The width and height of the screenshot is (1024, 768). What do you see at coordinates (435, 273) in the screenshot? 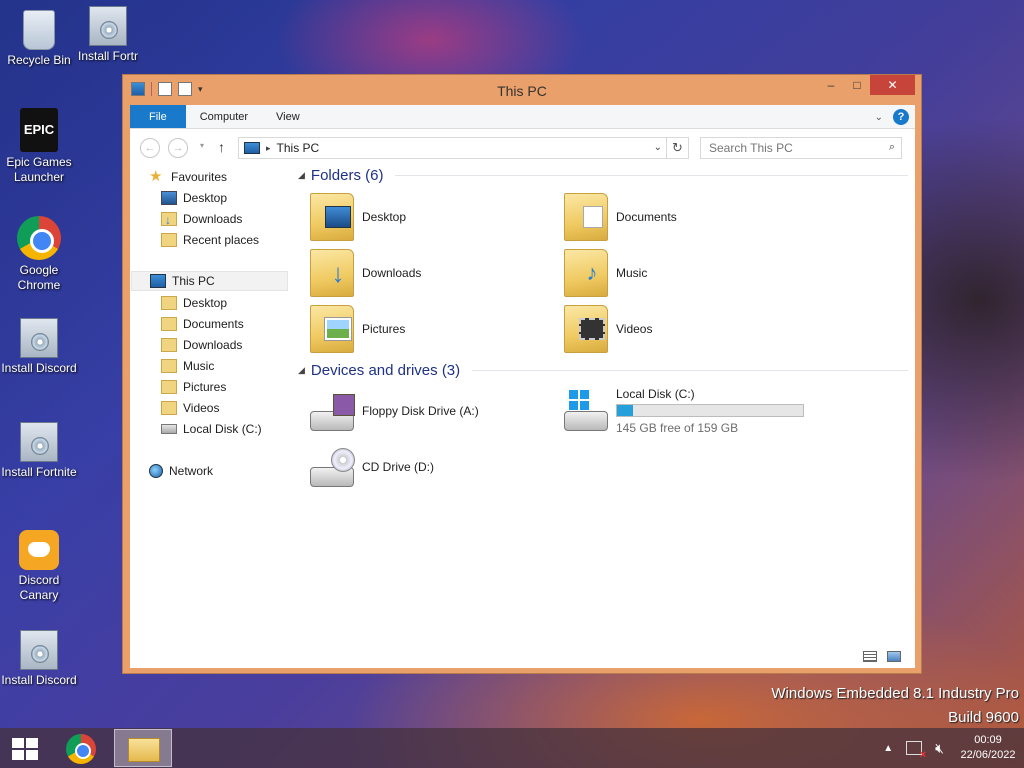
I see `folder-tile-downloads: ↓ Downloads` at bounding box center [435, 273].